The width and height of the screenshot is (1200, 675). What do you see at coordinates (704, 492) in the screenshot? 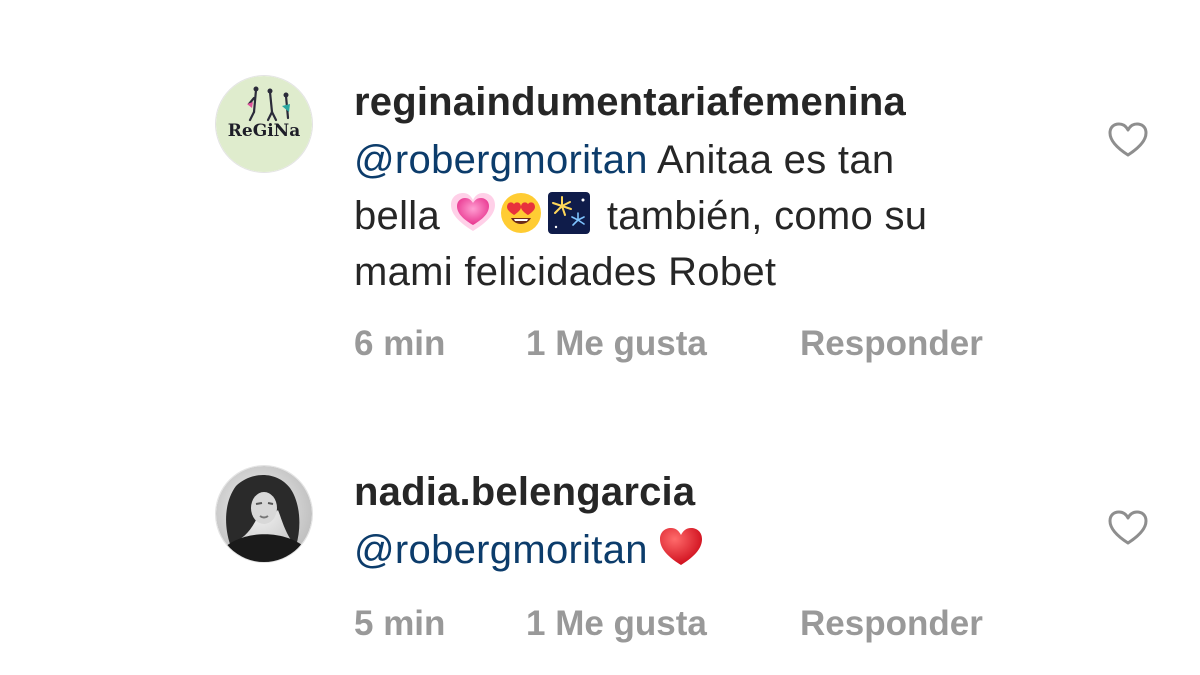
I see `comment-username: nadia.belengarcia` at bounding box center [704, 492].